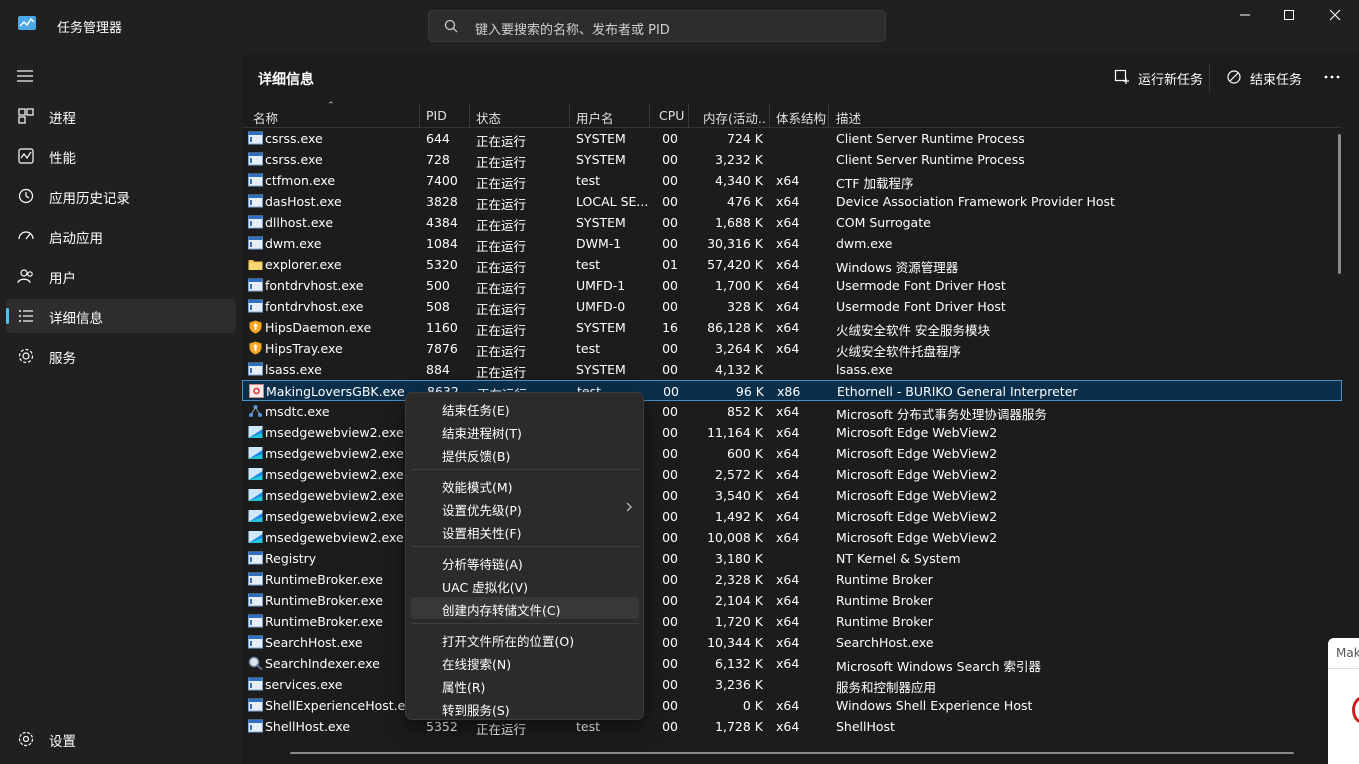  What do you see at coordinates (930, 159) in the screenshot?
I see `process-description: Client Server Runtime Process` at bounding box center [930, 159].